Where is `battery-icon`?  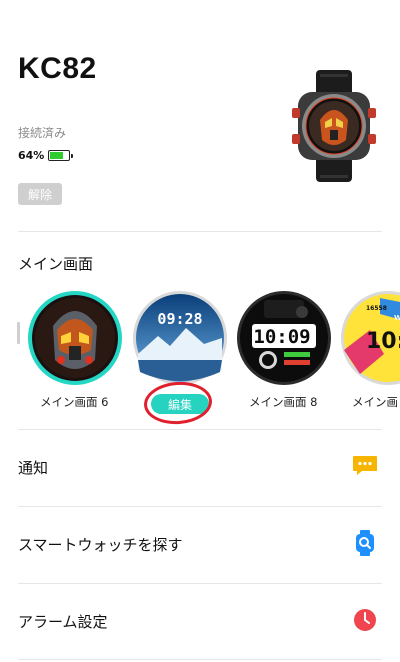
battery-icon is located at coordinates (61, 155).